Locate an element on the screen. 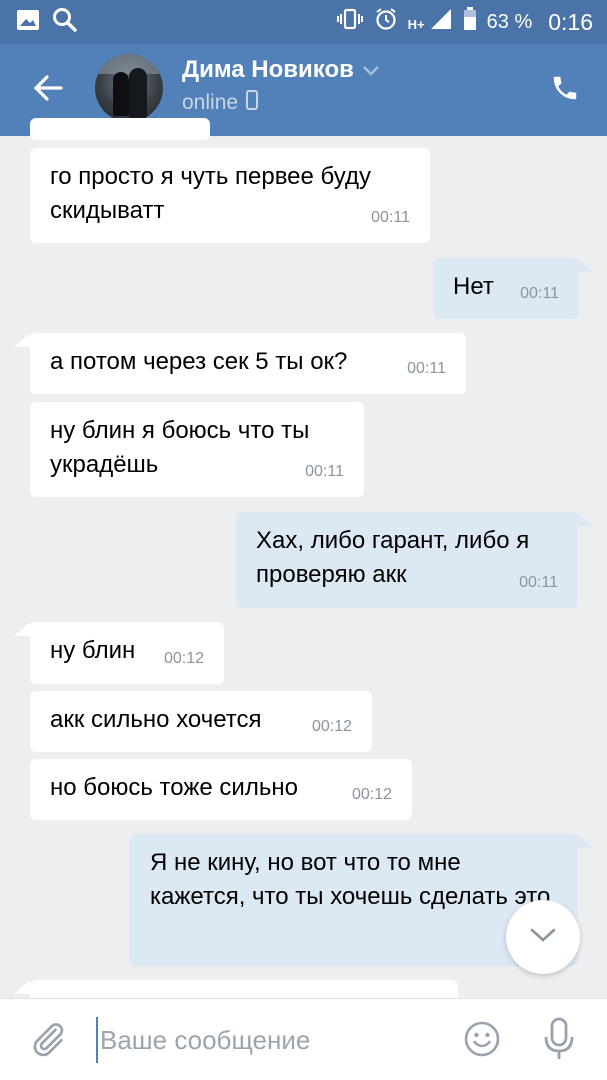 The image size is (607, 1080). message-text: но боюсь тоже сильно is located at coordinates (174, 787).